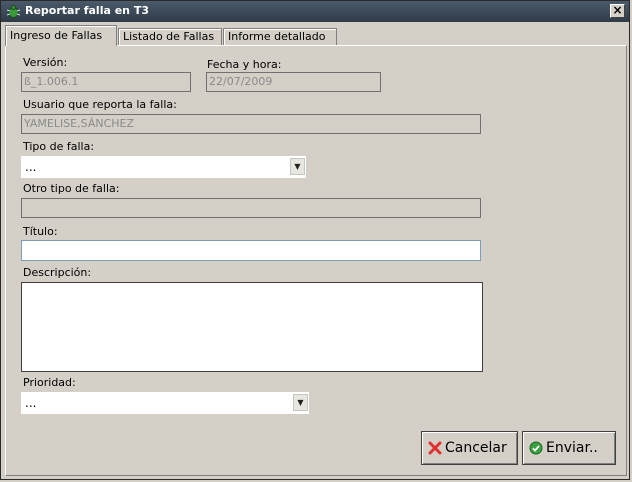 This screenshot has width=632, height=482. Describe the element at coordinates (13, 11) in the screenshot. I see `bug-icon` at that location.